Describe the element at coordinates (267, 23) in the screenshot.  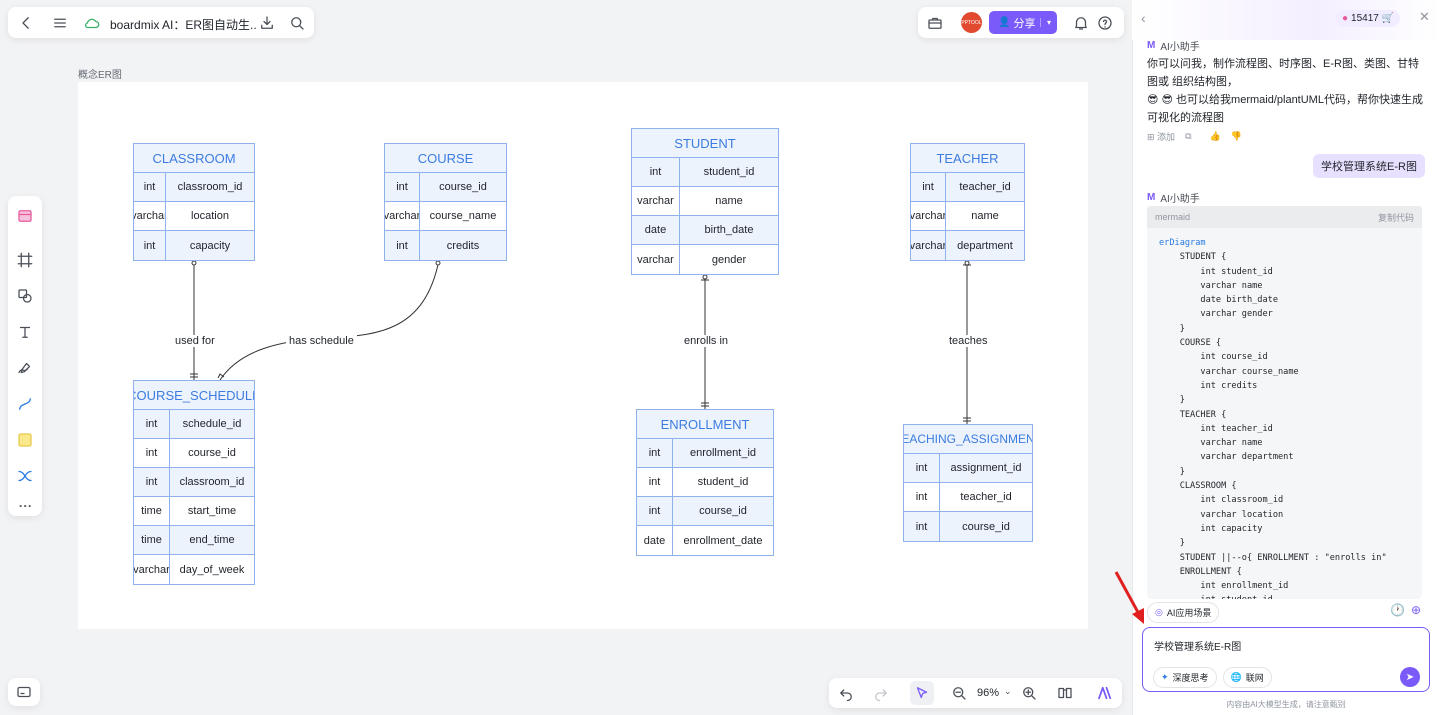
I see `download-icon` at that location.